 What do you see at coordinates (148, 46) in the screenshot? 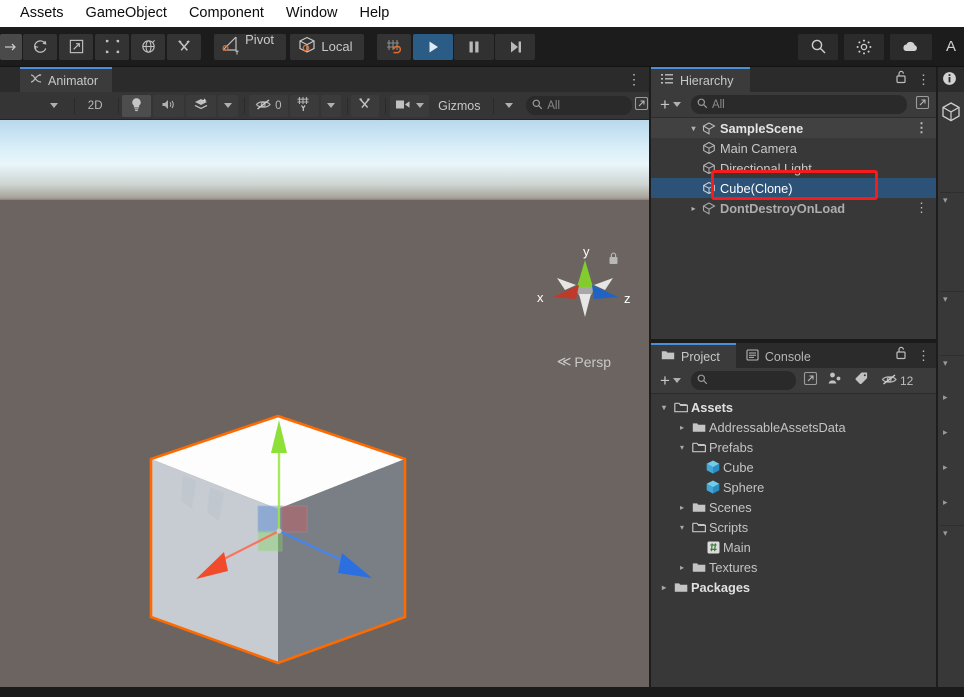
I see `transform-tool-button` at bounding box center [148, 46].